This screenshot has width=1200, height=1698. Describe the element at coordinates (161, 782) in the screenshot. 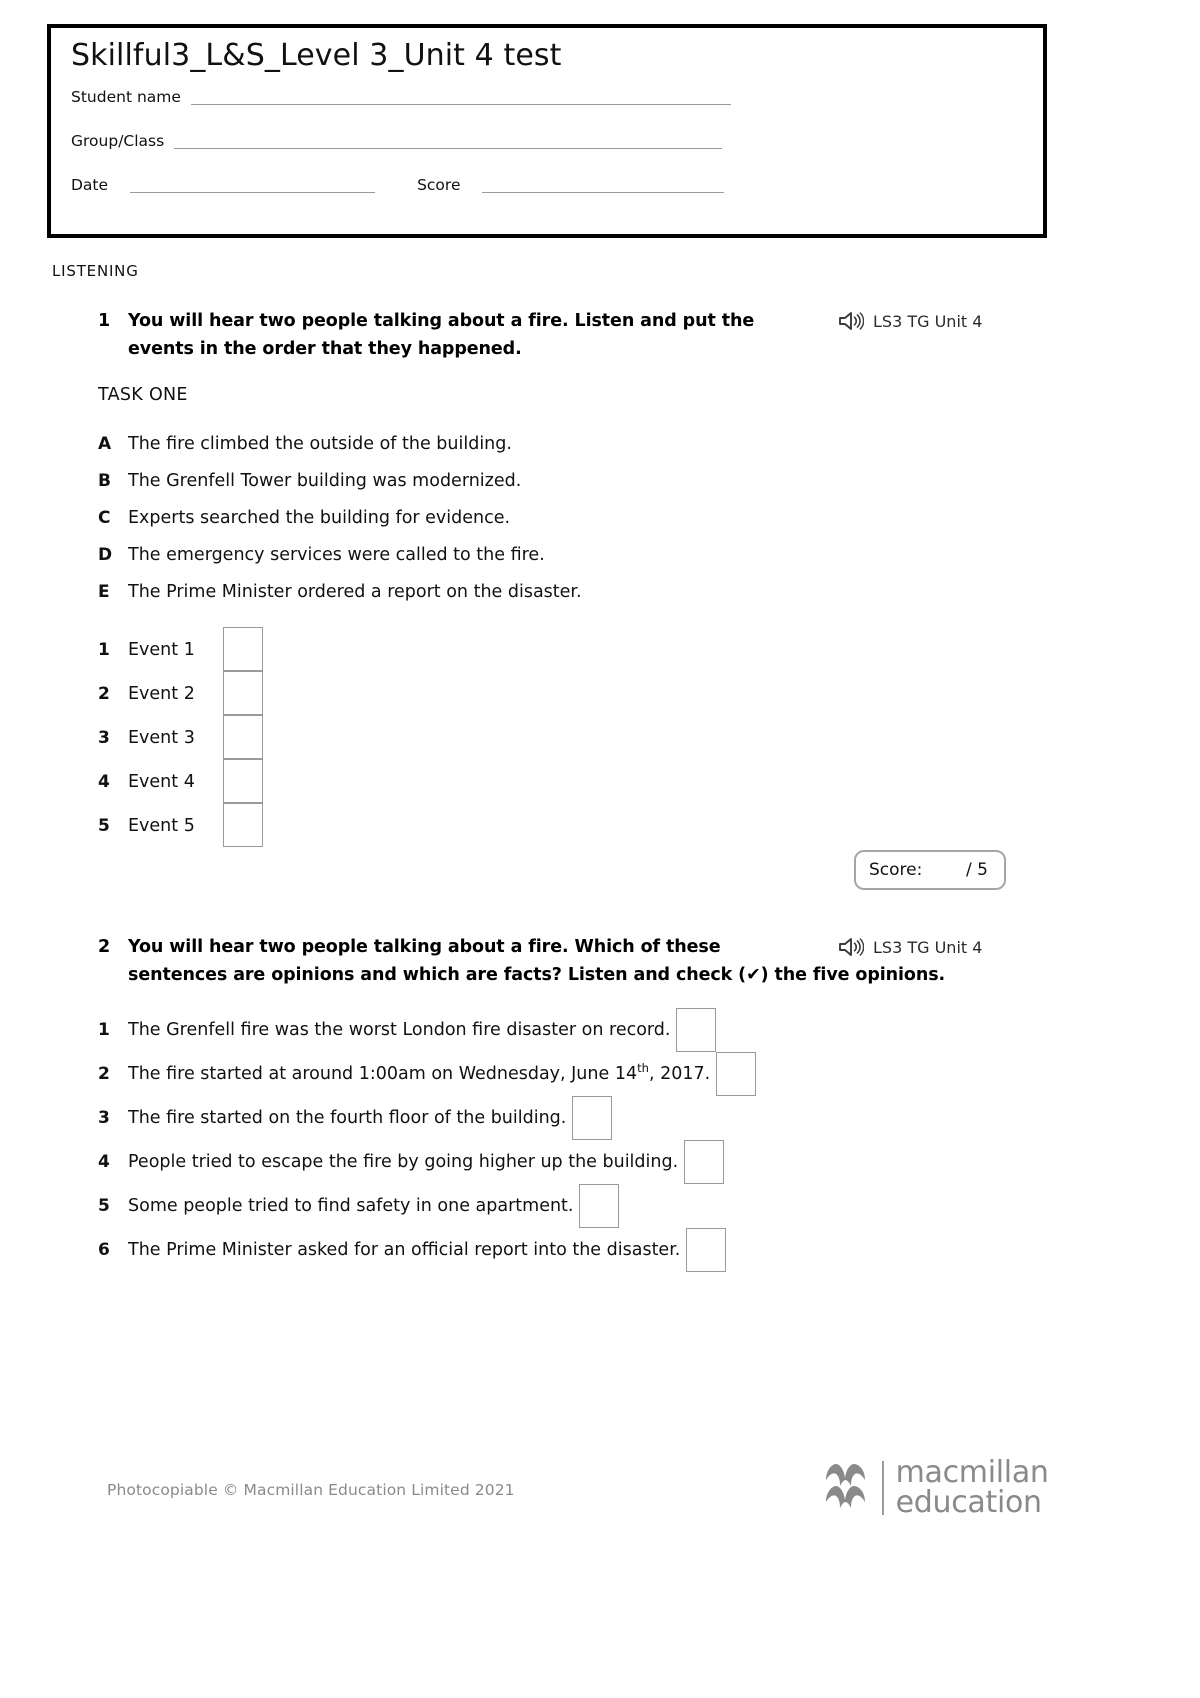

I see `event-label: Event 4` at that location.